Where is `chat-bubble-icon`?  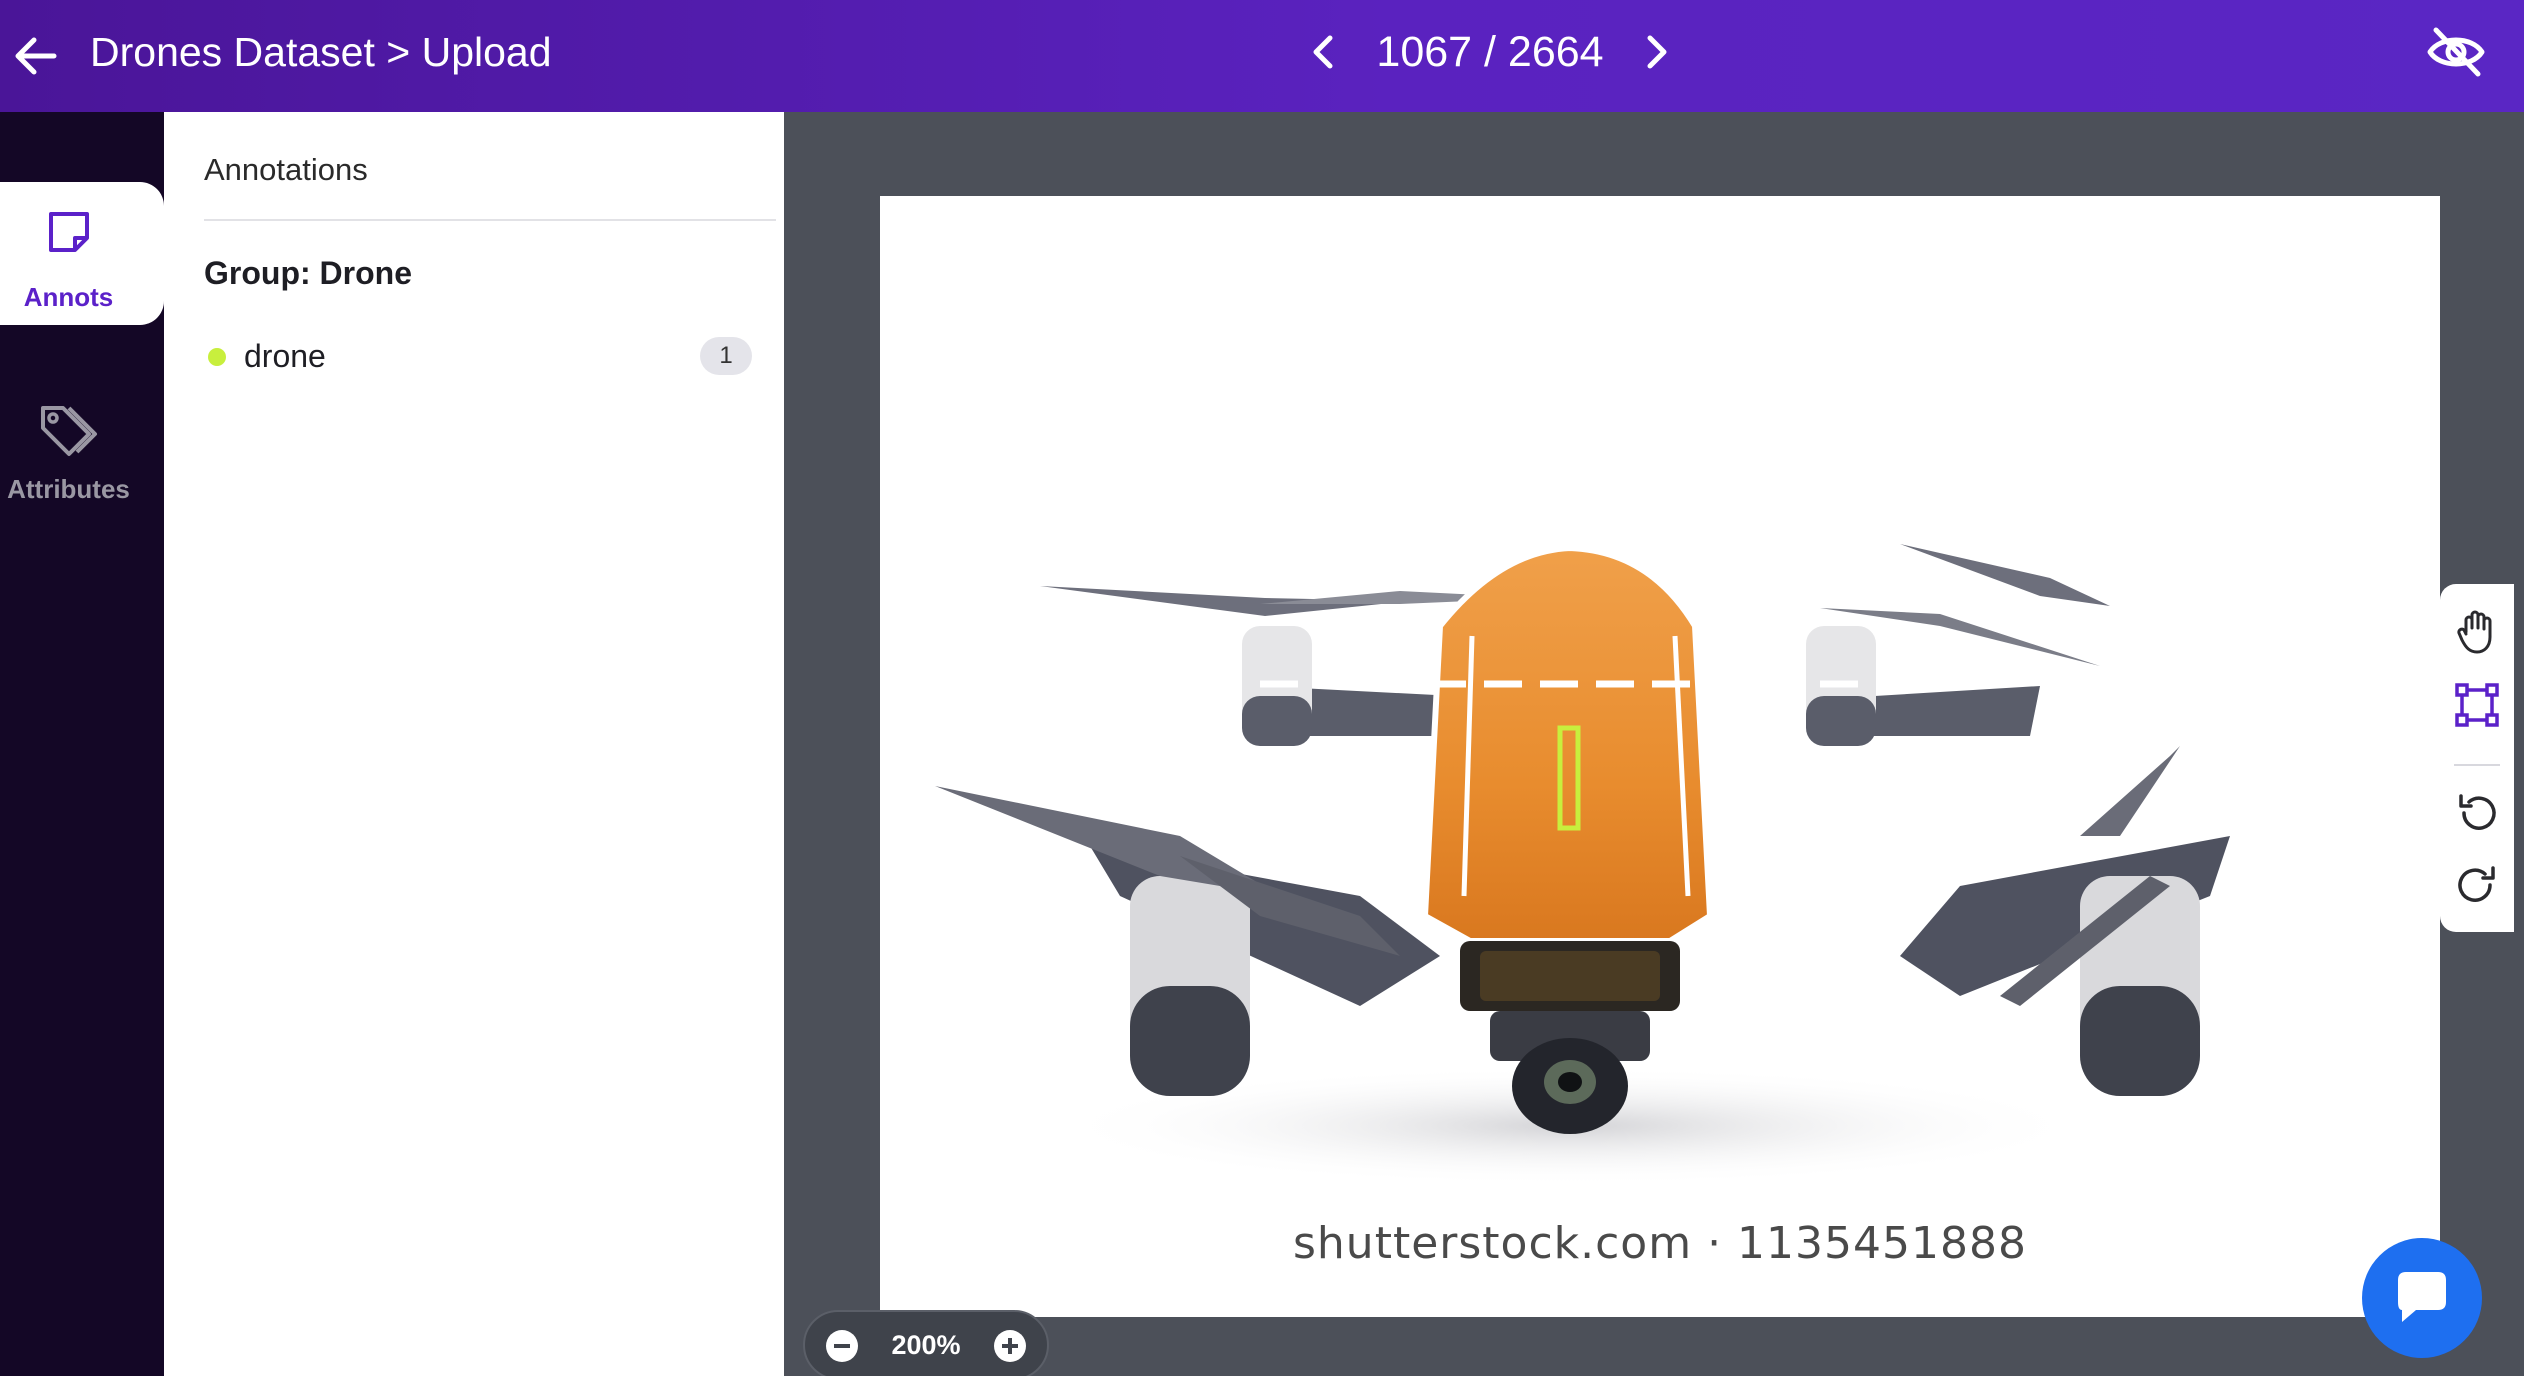
chat-bubble-icon is located at coordinates (2422, 1297).